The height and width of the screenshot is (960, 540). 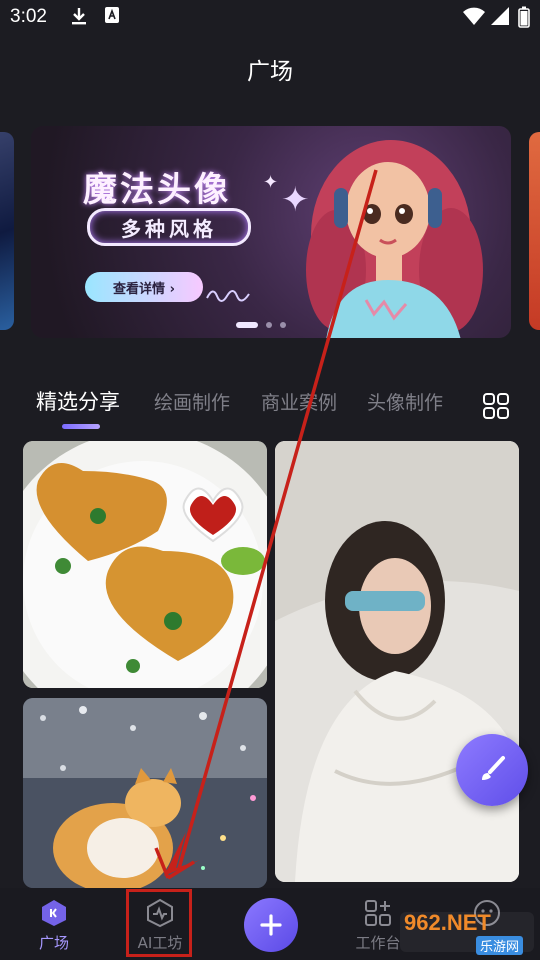 I want to click on tab-avatar-making: 头像制作, so click(x=405, y=401).